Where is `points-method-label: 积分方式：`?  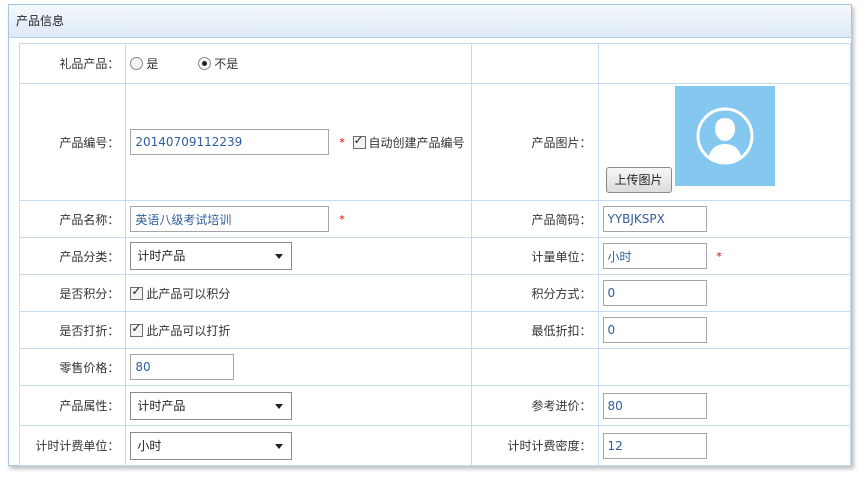 points-method-label: 积分方式： is located at coordinates (535, 293).